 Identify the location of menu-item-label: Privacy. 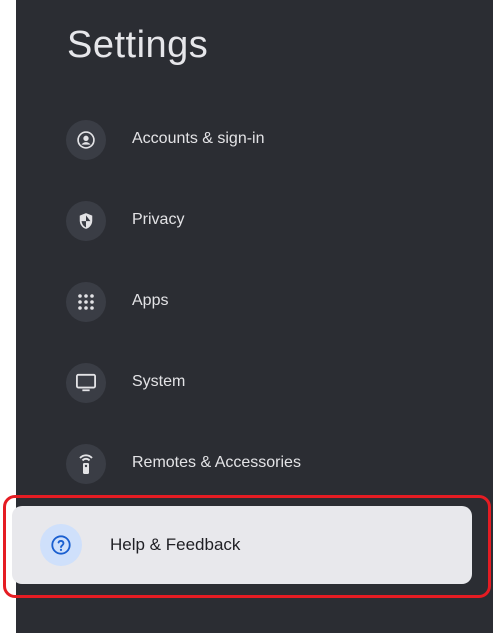
(158, 219).